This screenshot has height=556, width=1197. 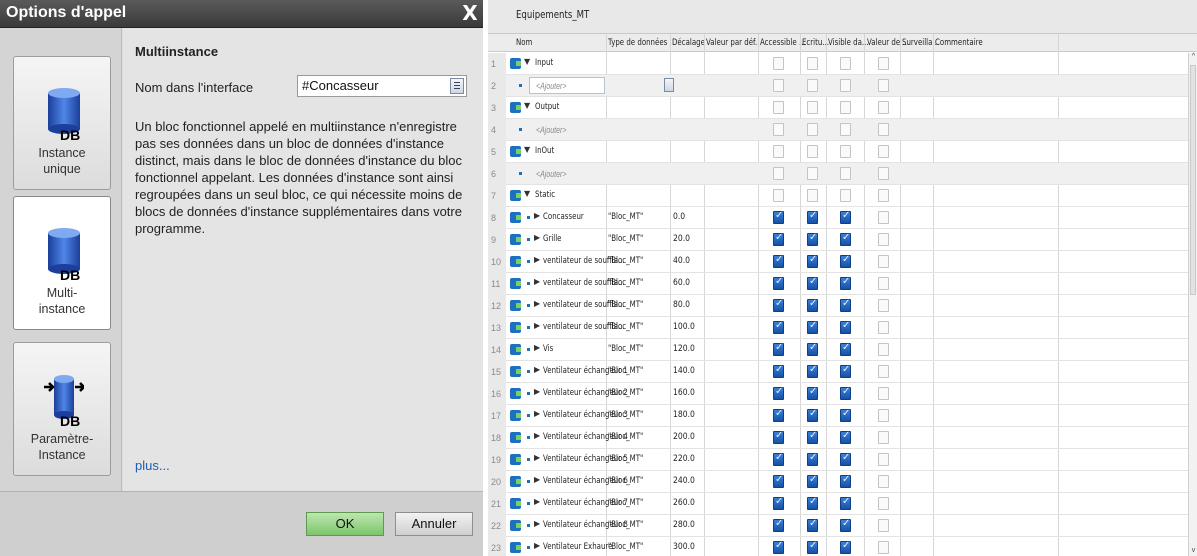 I want to click on single-instance-button: DB Instance unique, so click(x=62, y=123).